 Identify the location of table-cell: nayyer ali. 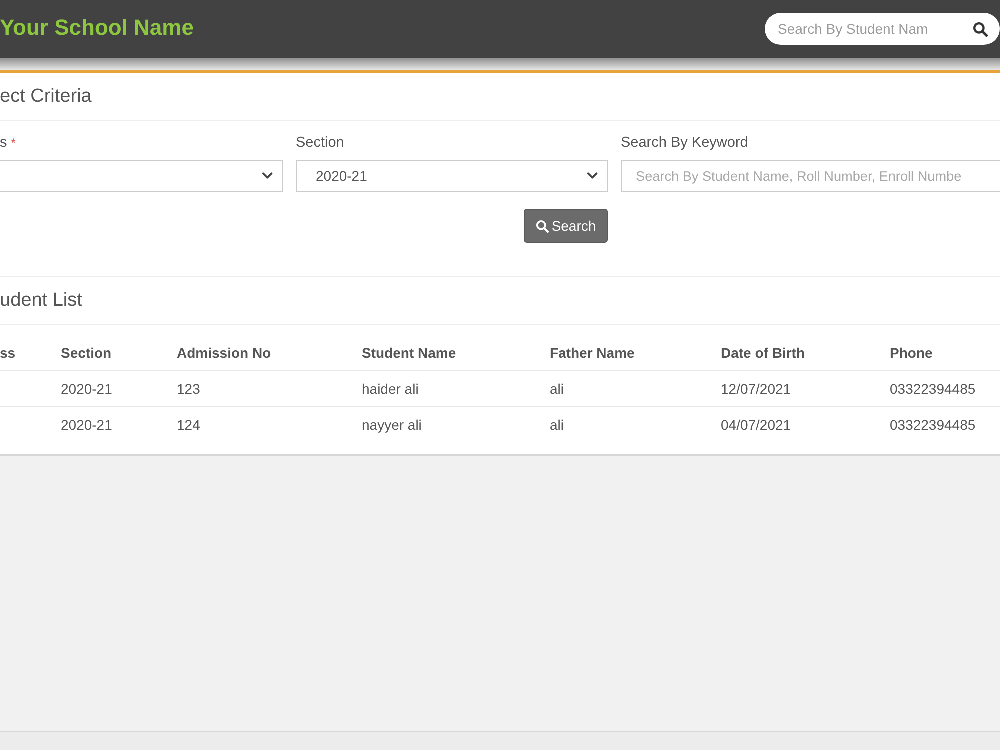
(392, 424).